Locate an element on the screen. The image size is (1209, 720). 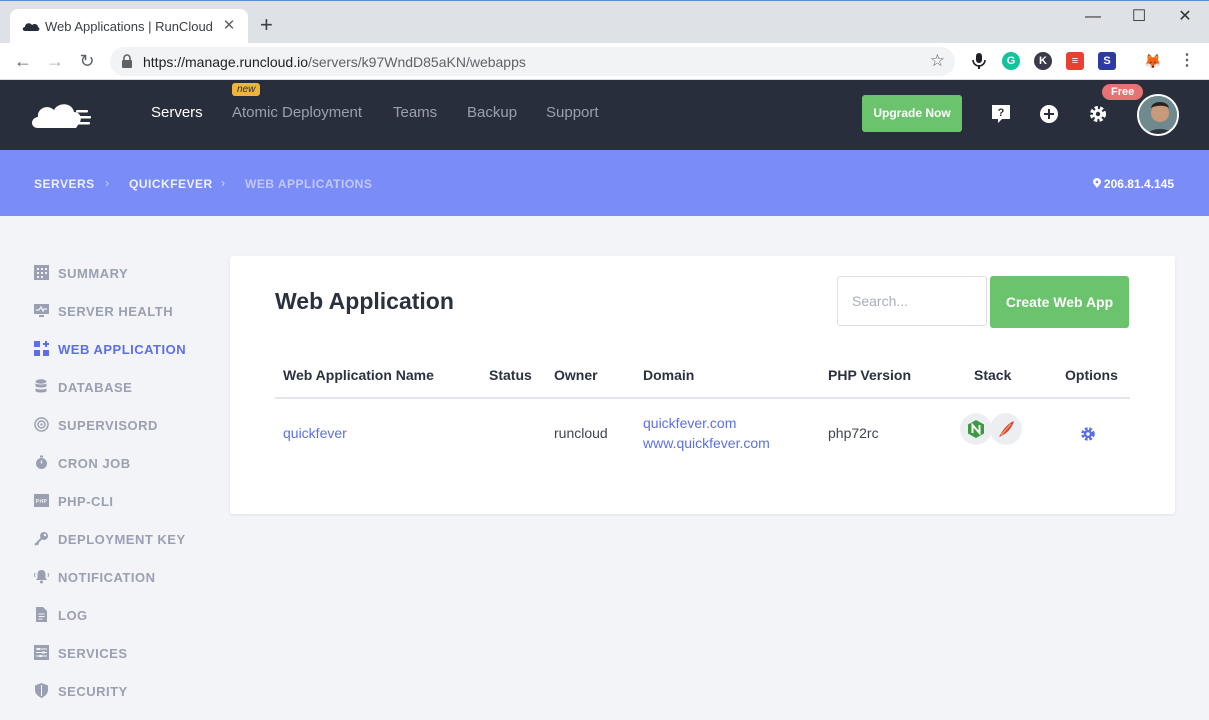
grid-icon is located at coordinates (41, 272).